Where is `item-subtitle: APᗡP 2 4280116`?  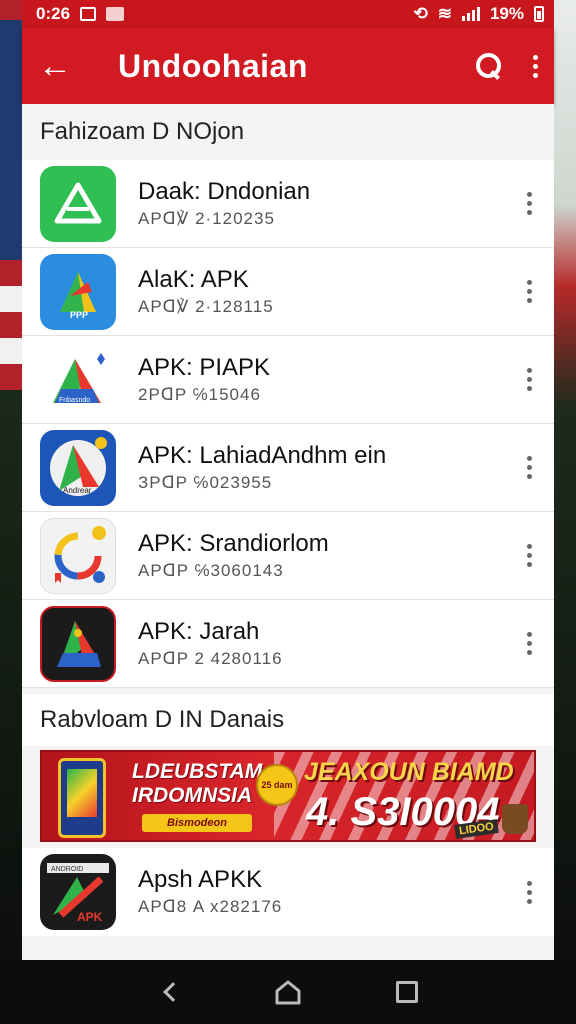
item-subtitle: APᗡP 2 4280116 is located at coordinates (210, 658).